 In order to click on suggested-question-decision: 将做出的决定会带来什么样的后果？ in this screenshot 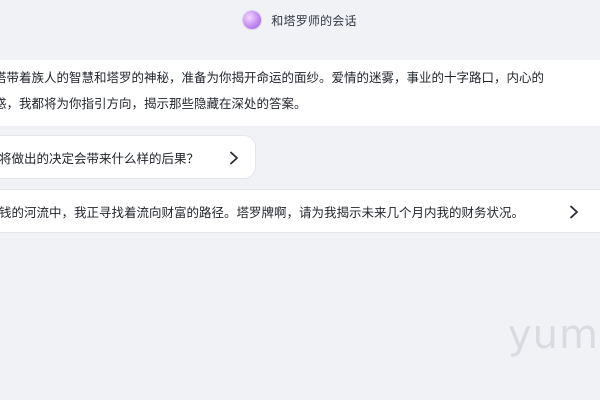, I will do `click(128, 157)`.